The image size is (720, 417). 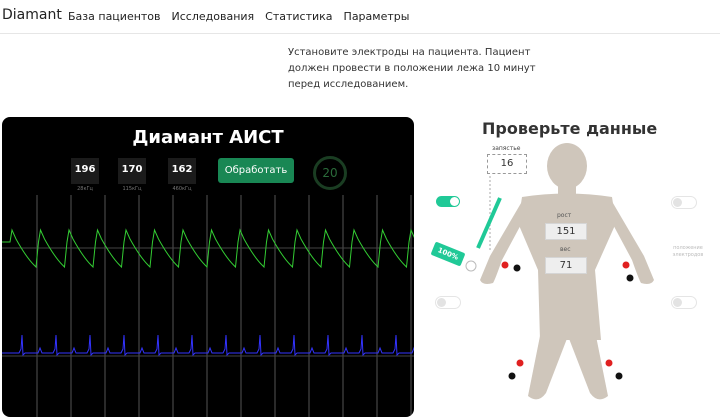 I want to click on freq-value-1: 196 28кГц, so click(x=85, y=175).